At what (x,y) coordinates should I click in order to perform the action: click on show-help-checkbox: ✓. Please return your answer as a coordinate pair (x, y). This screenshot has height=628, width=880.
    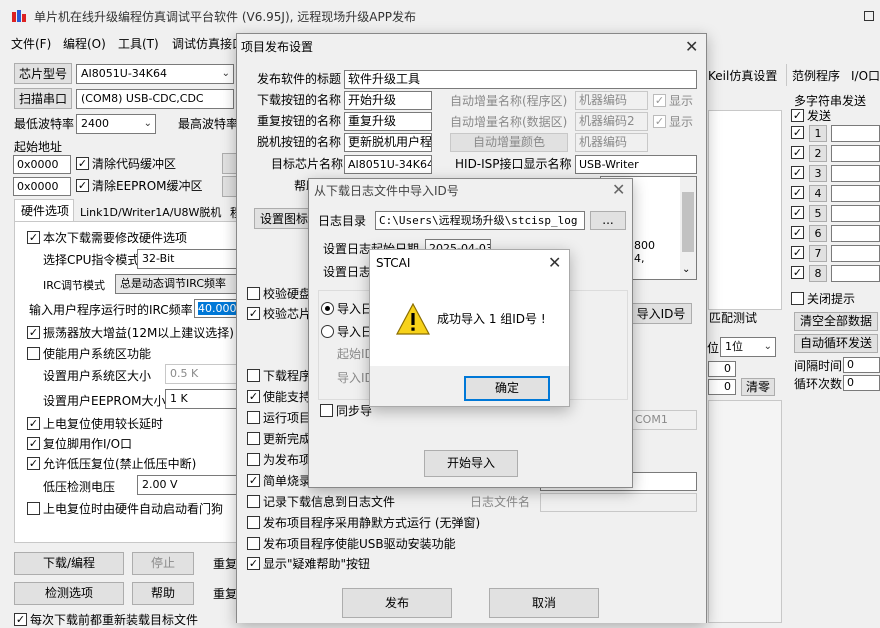
    Looking at the image, I should click on (253, 563).